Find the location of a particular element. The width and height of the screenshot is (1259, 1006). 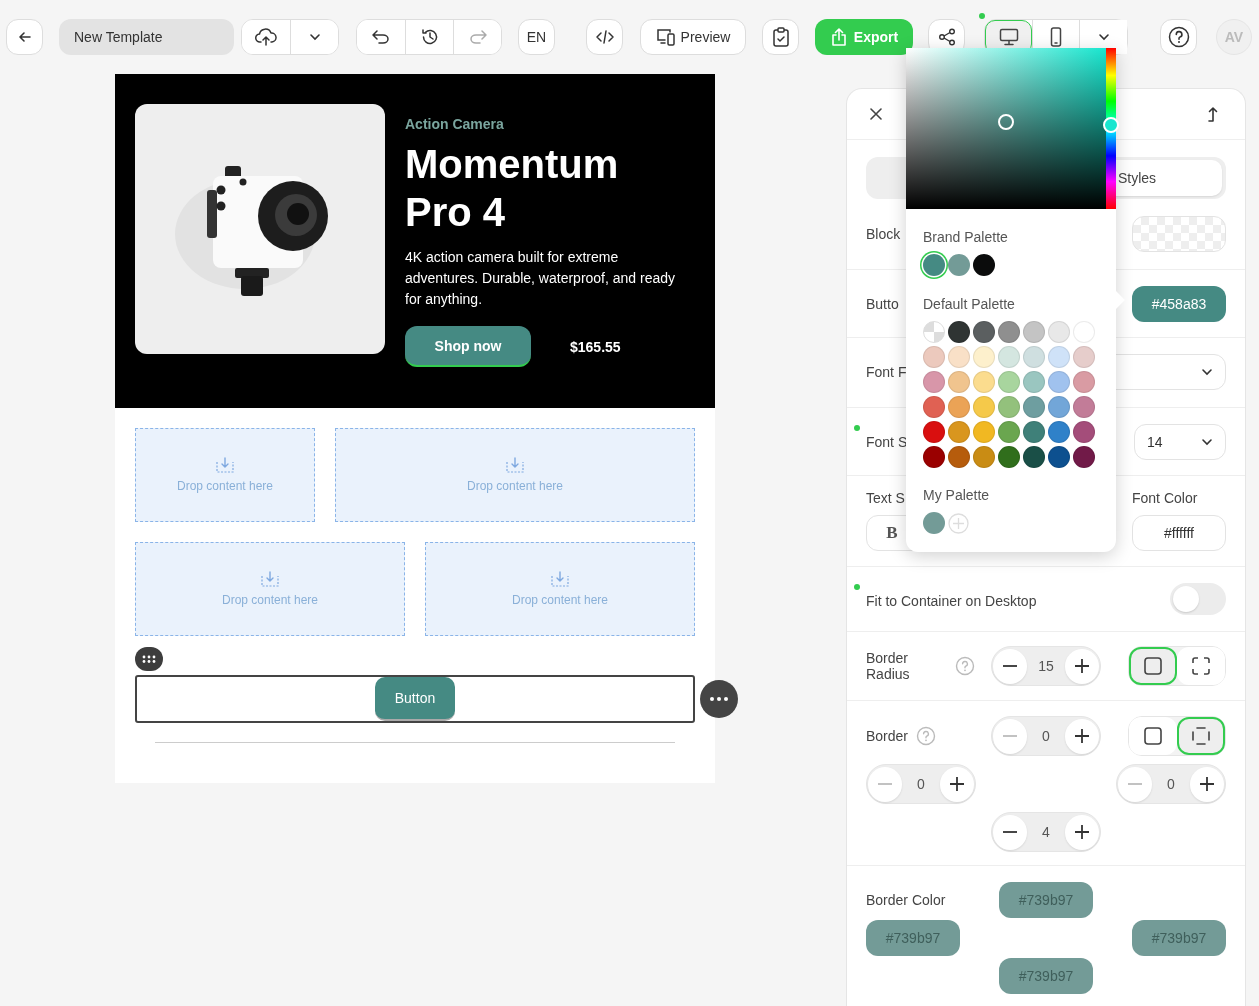

product-title: Momentum Pro 4 is located at coordinates (512, 188).